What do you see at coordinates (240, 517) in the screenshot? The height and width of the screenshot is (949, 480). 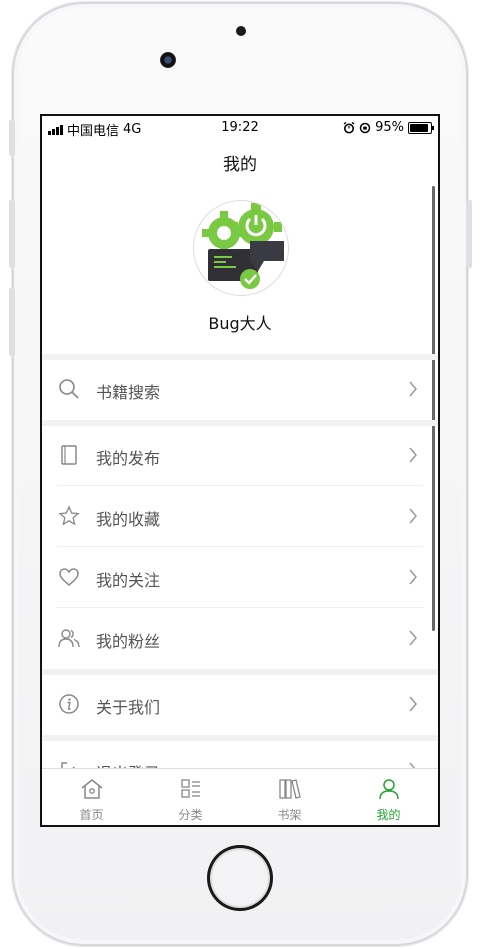 I see `menu-item-favorites: 我的收藏` at bounding box center [240, 517].